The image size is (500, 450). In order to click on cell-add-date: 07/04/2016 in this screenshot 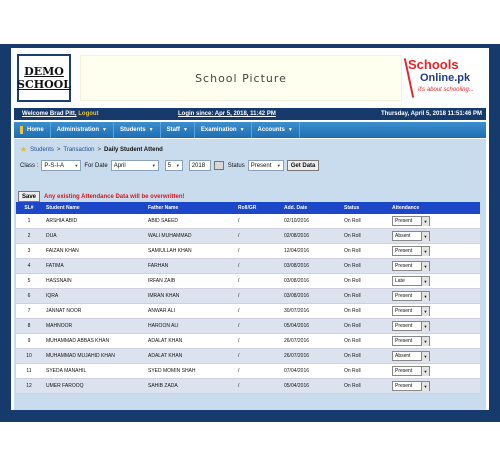, I will do `click(297, 371)`.